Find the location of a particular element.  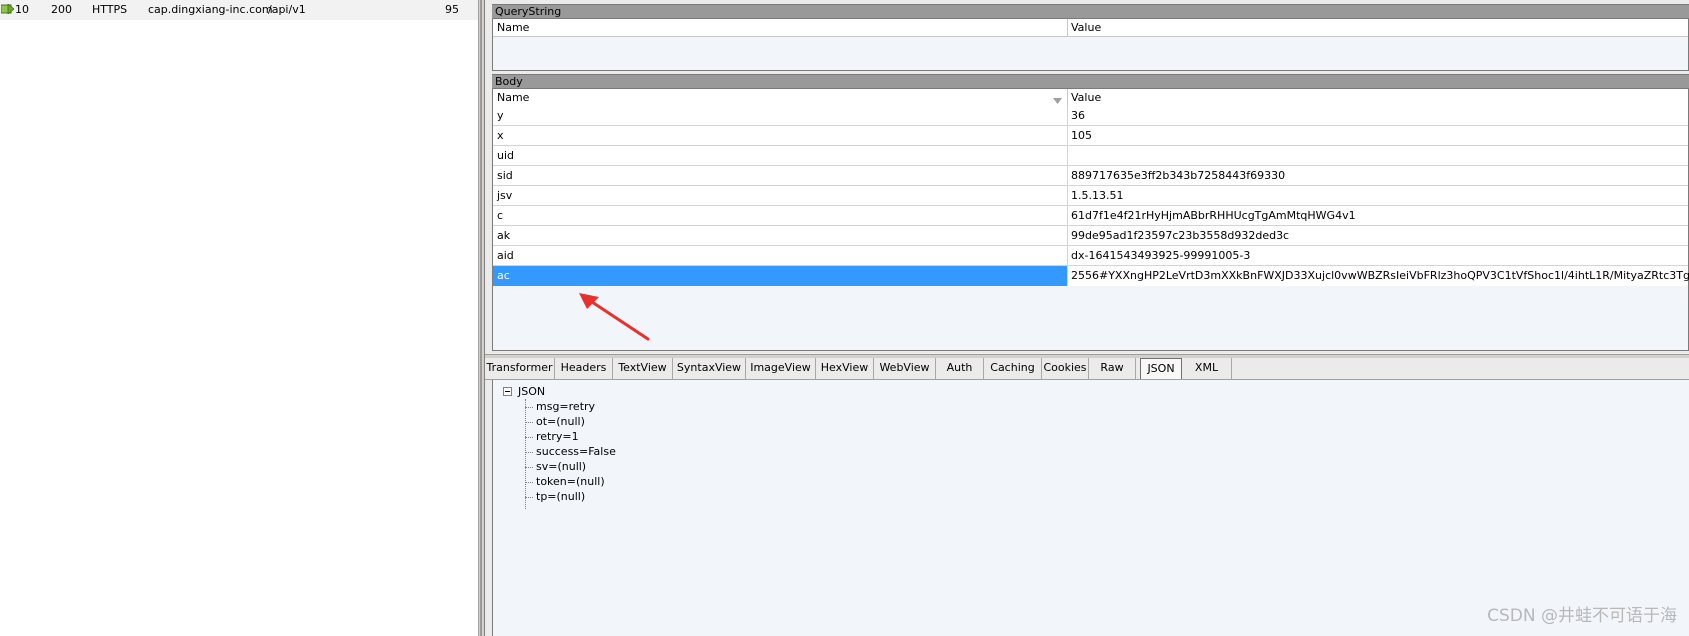

body-row-name: y is located at coordinates (500, 115).